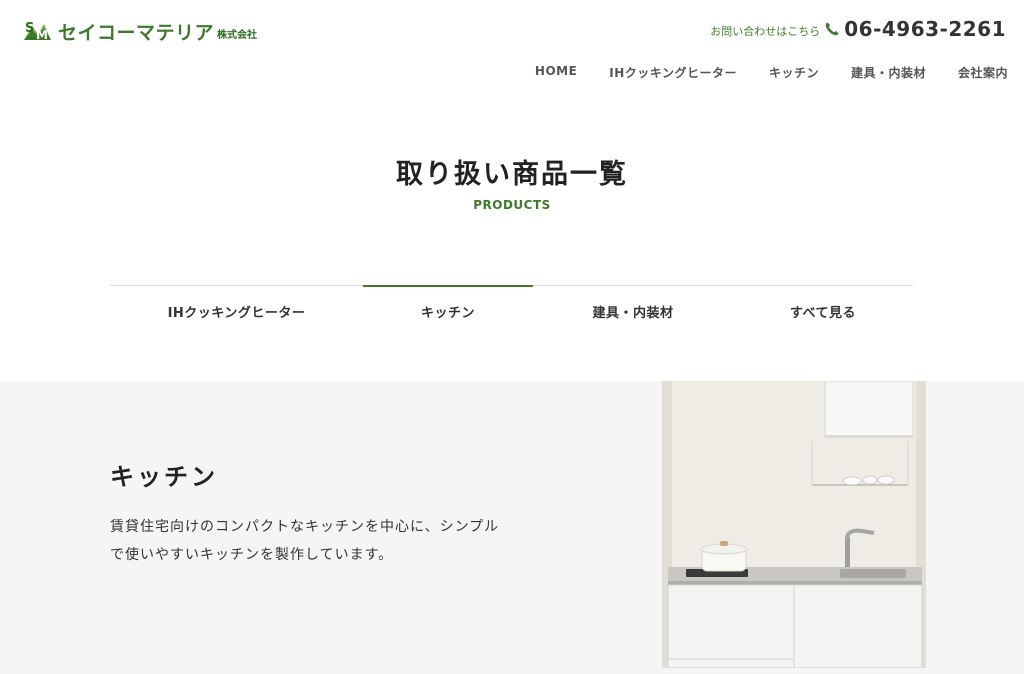 The width and height of the screenshot is (1024, 674). I want to click on category-tabs: IHクッキングヒーター キッチン 建具・内装材 すべて見る, so click(511, 310).